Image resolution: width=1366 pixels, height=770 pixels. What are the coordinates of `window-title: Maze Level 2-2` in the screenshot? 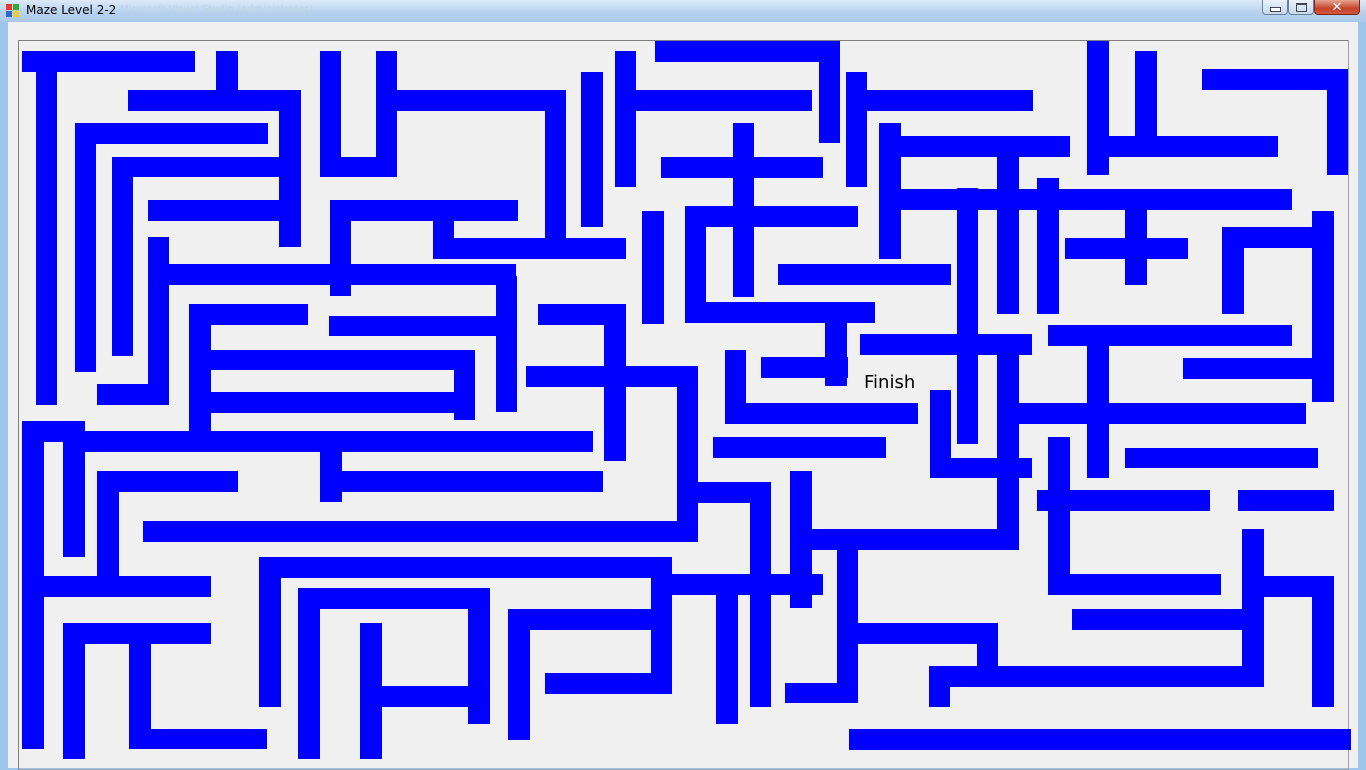 It's located at (71, 10).